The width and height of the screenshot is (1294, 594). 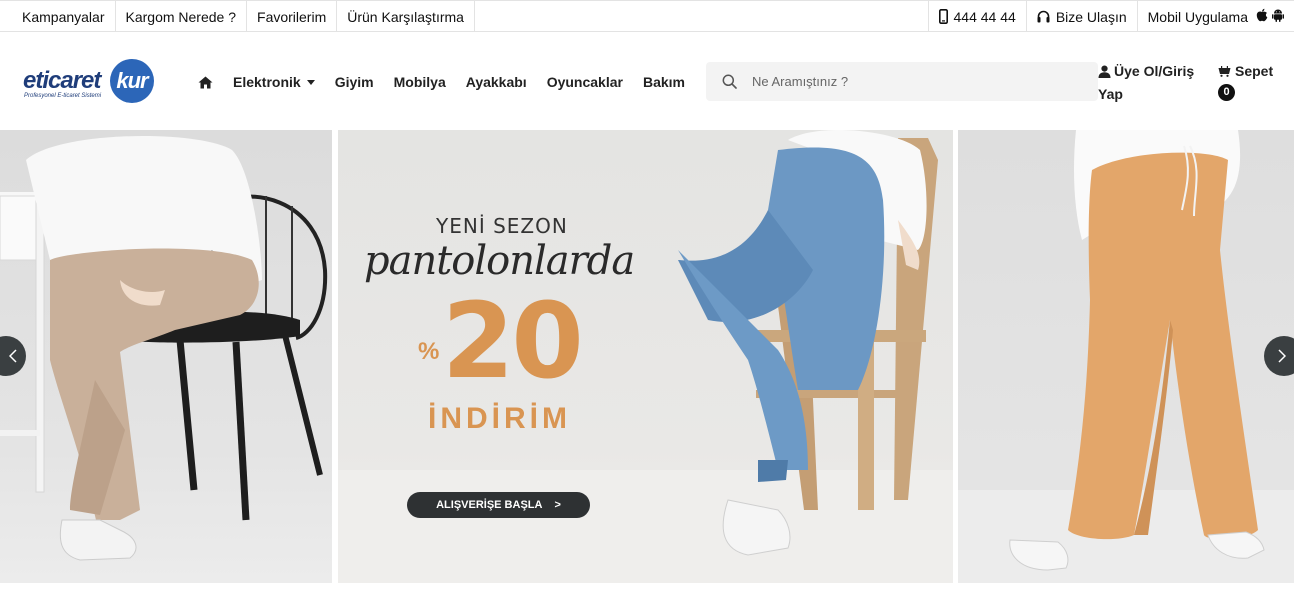 I want to click on user-icon, so click(x=1104, y=73).